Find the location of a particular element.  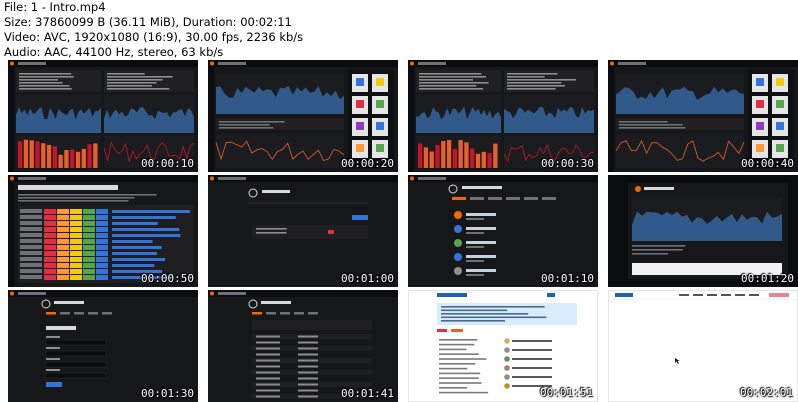

thumbnail-dashboard-charts: 00:00:10 is located at coordinates (103, 116).